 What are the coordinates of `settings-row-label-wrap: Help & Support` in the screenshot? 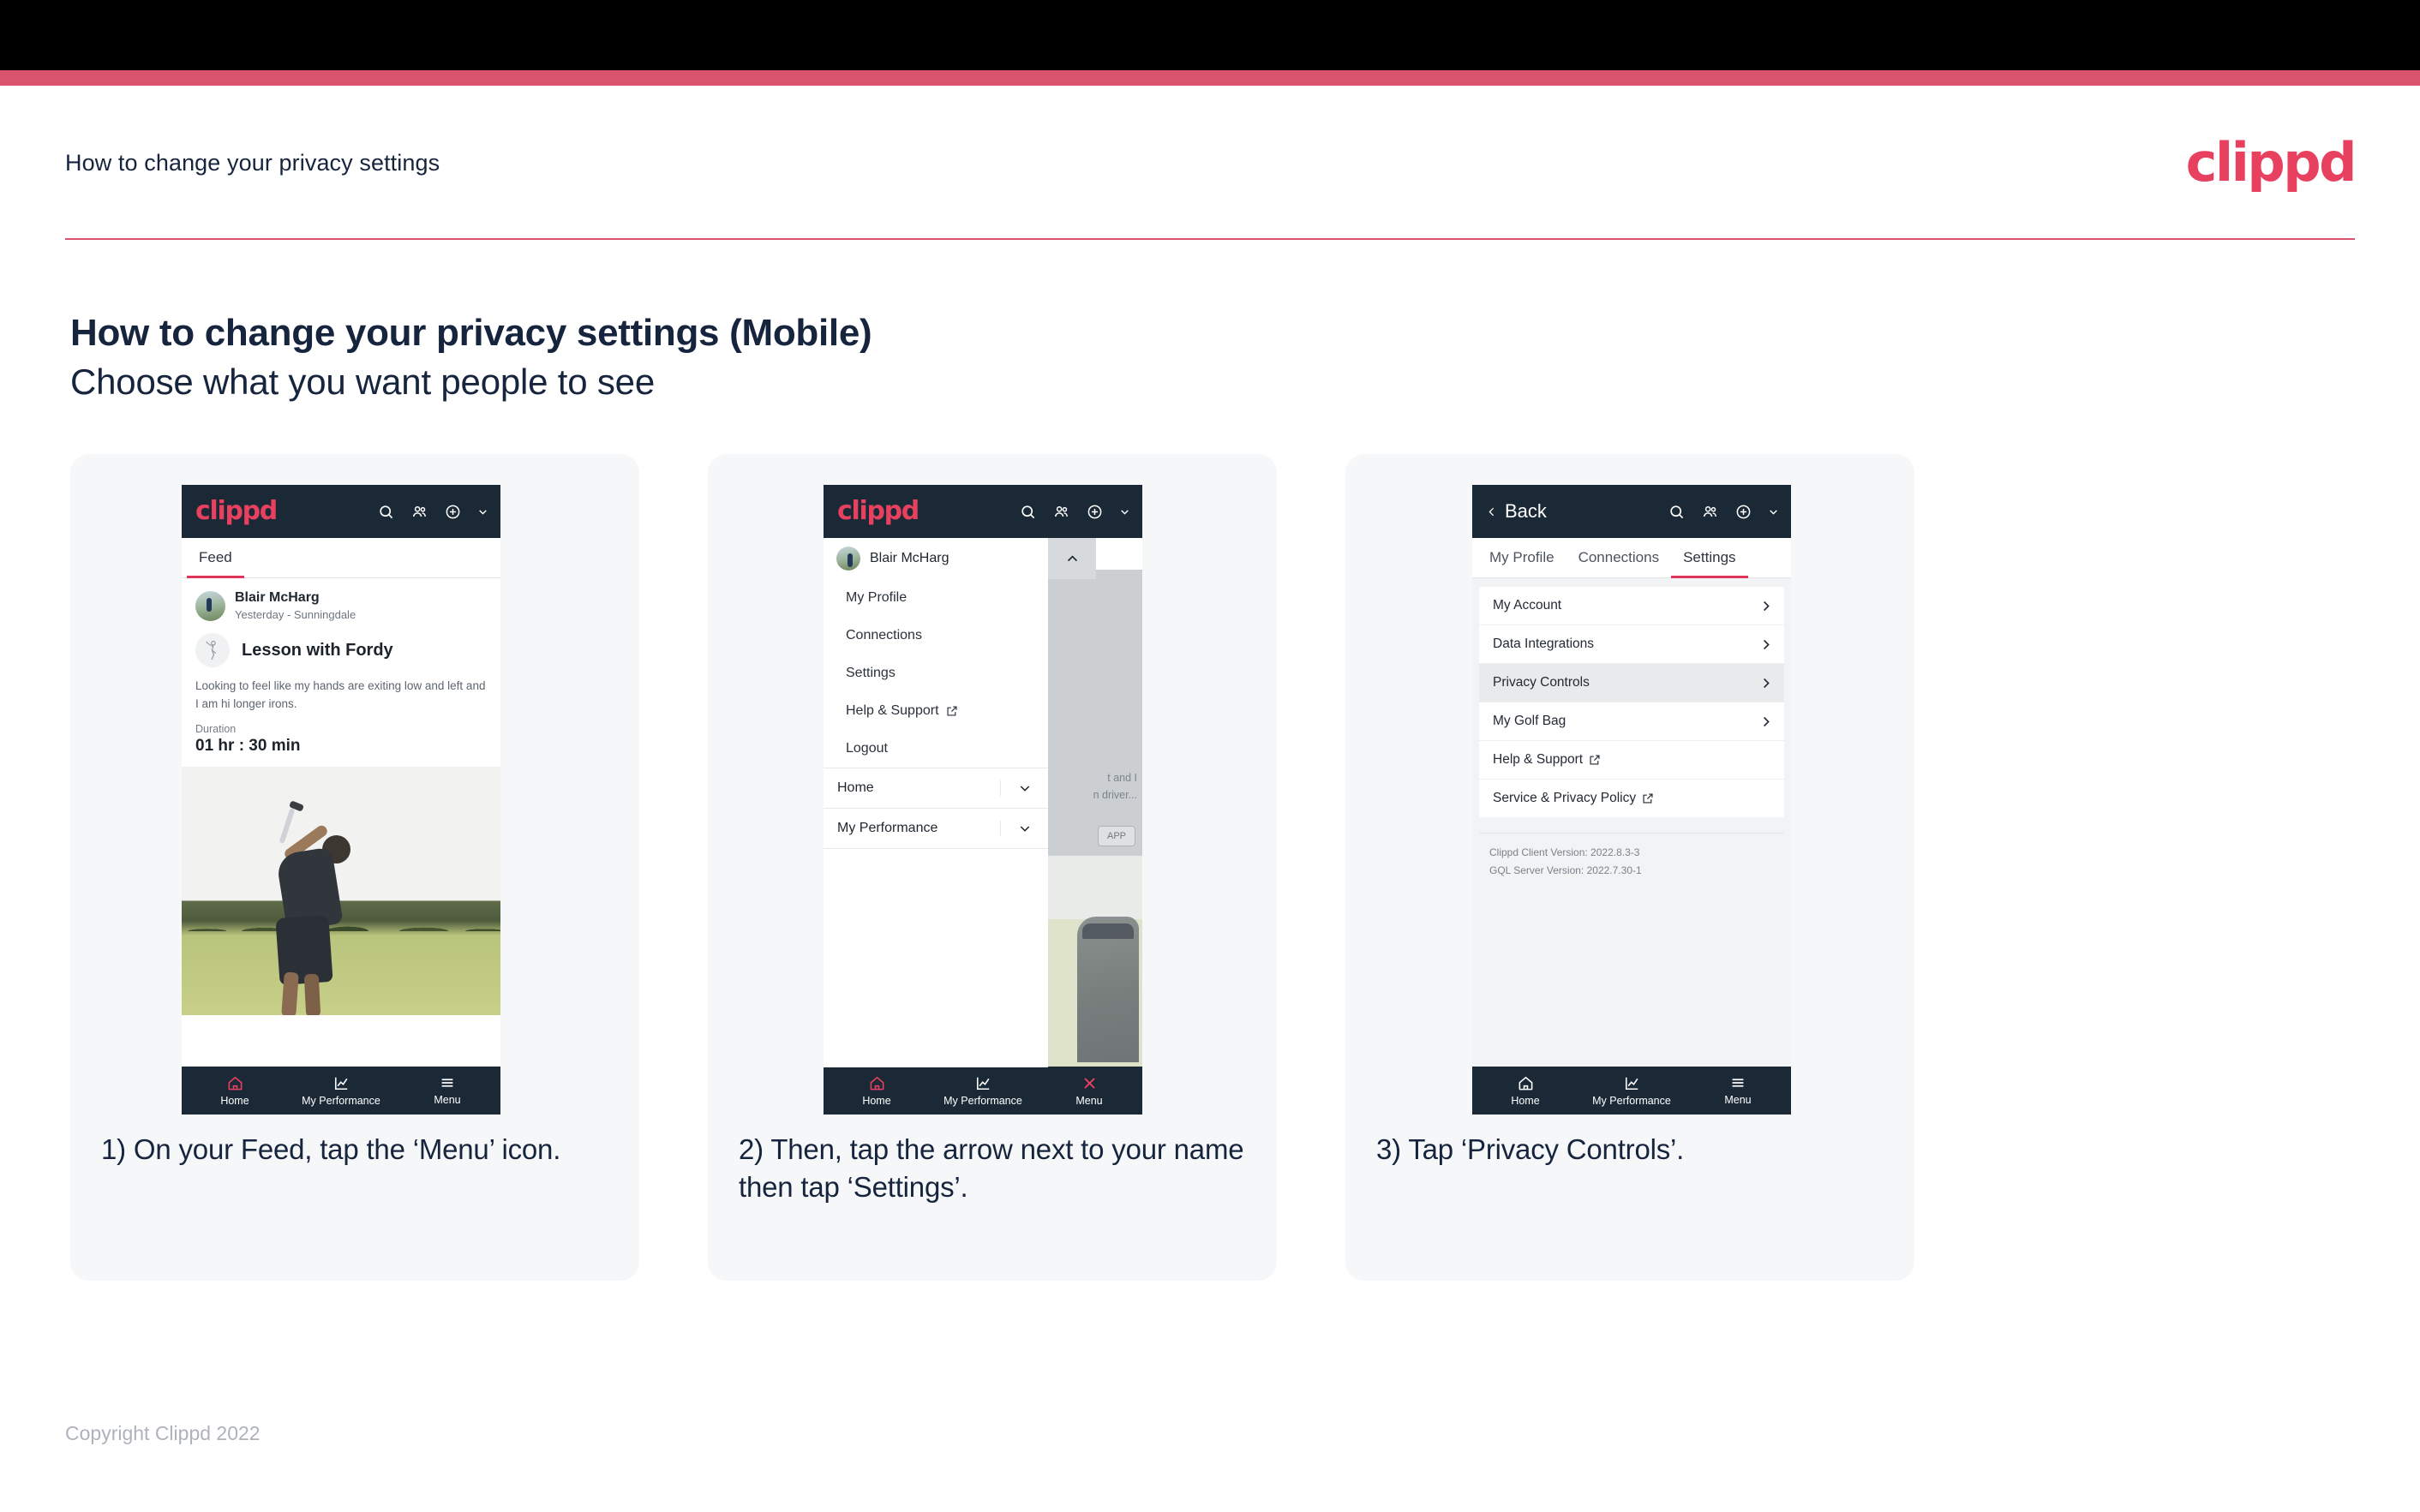 It's located at (1547, 760).